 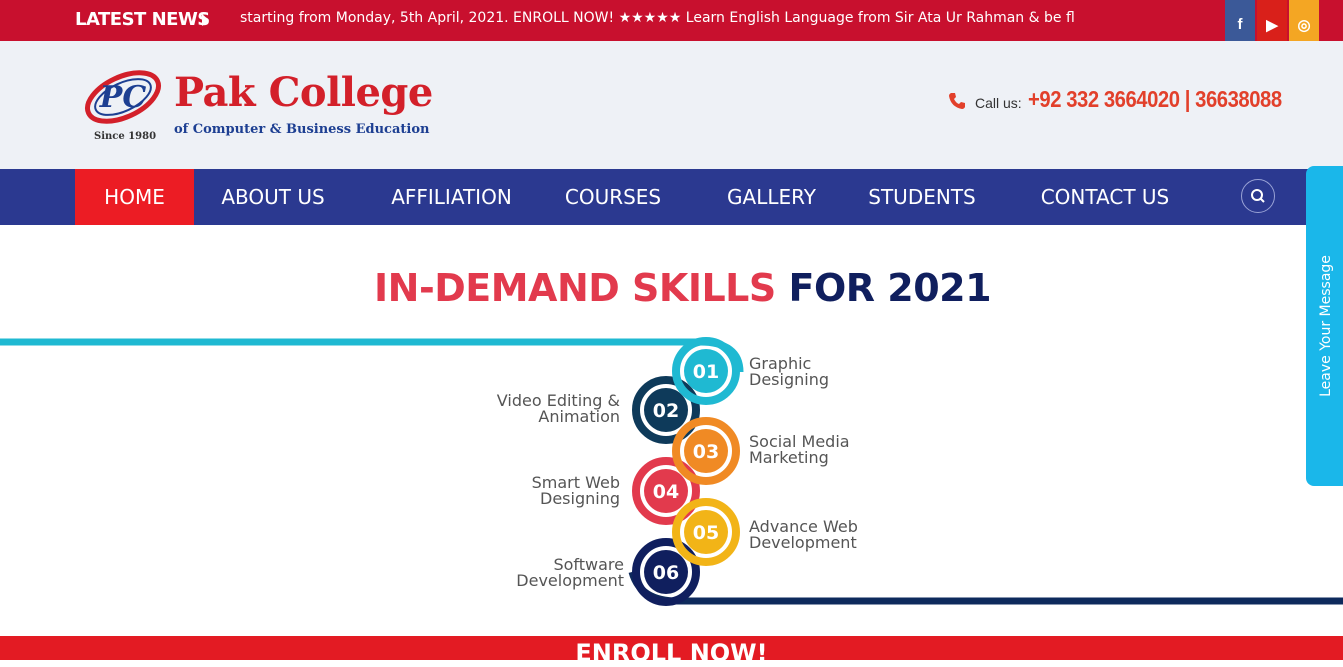 I want to click on skill-num-03: 03, so click(x=706, y=452).